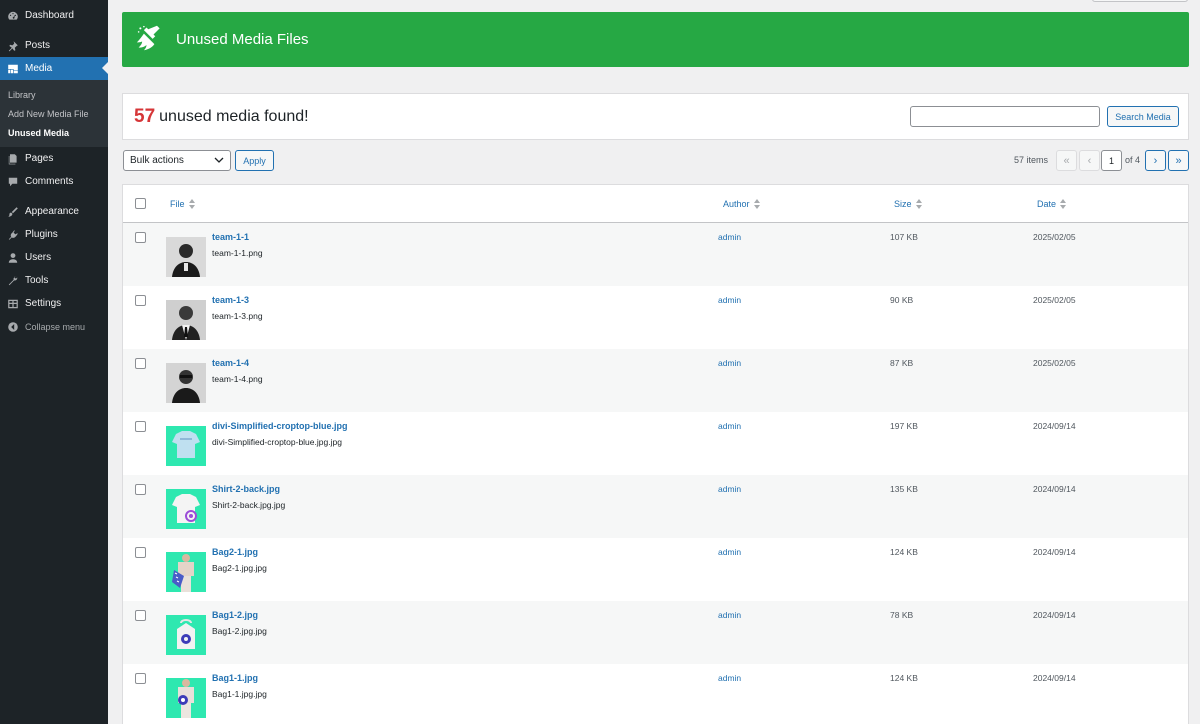 This screenshot has width=1200, height=724. I want to click on sidebar-item-pages: Pages, so click(54, 158).